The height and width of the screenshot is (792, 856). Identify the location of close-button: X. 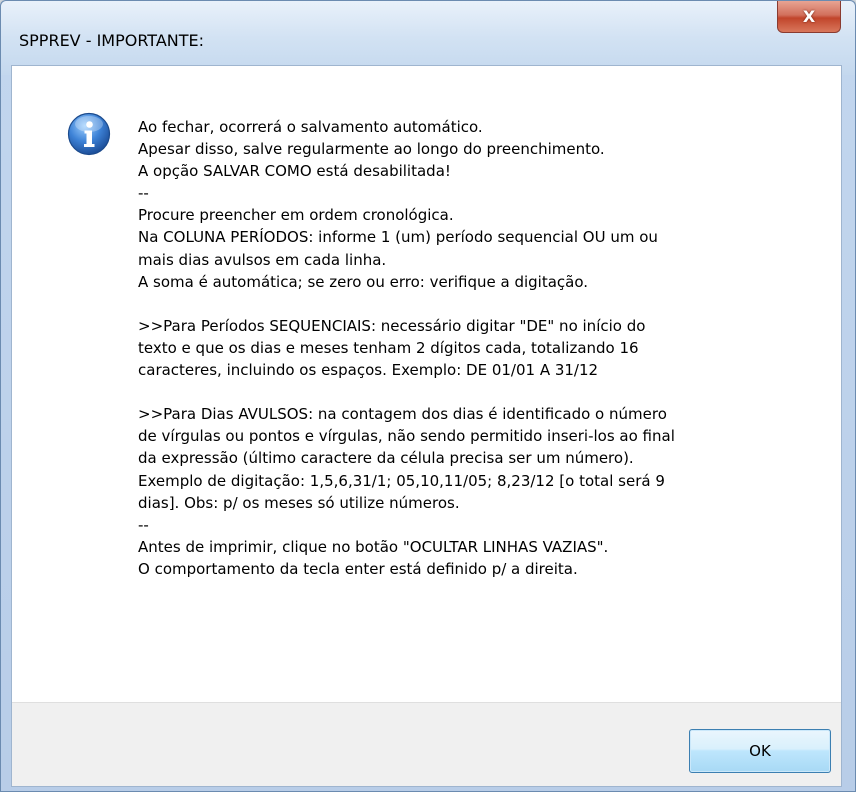
(809, 17).